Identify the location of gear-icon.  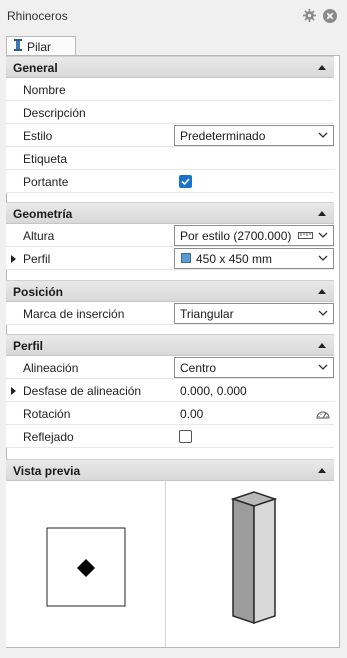
(309, 15).